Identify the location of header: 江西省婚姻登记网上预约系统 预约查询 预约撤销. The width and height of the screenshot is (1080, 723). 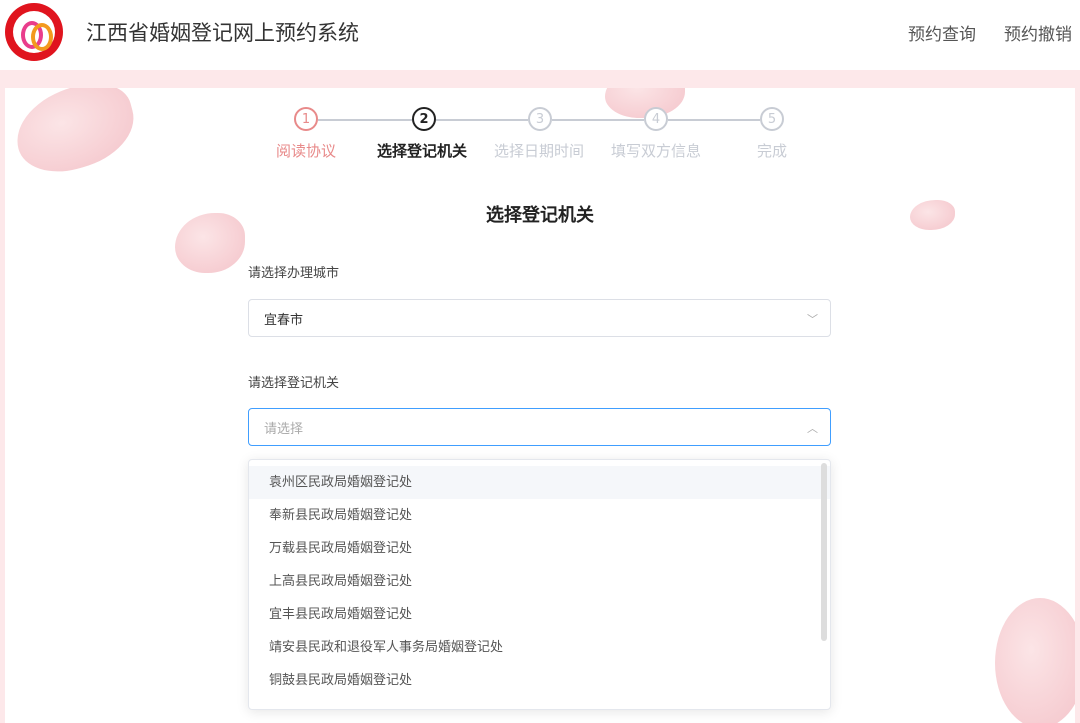
(540, 35).